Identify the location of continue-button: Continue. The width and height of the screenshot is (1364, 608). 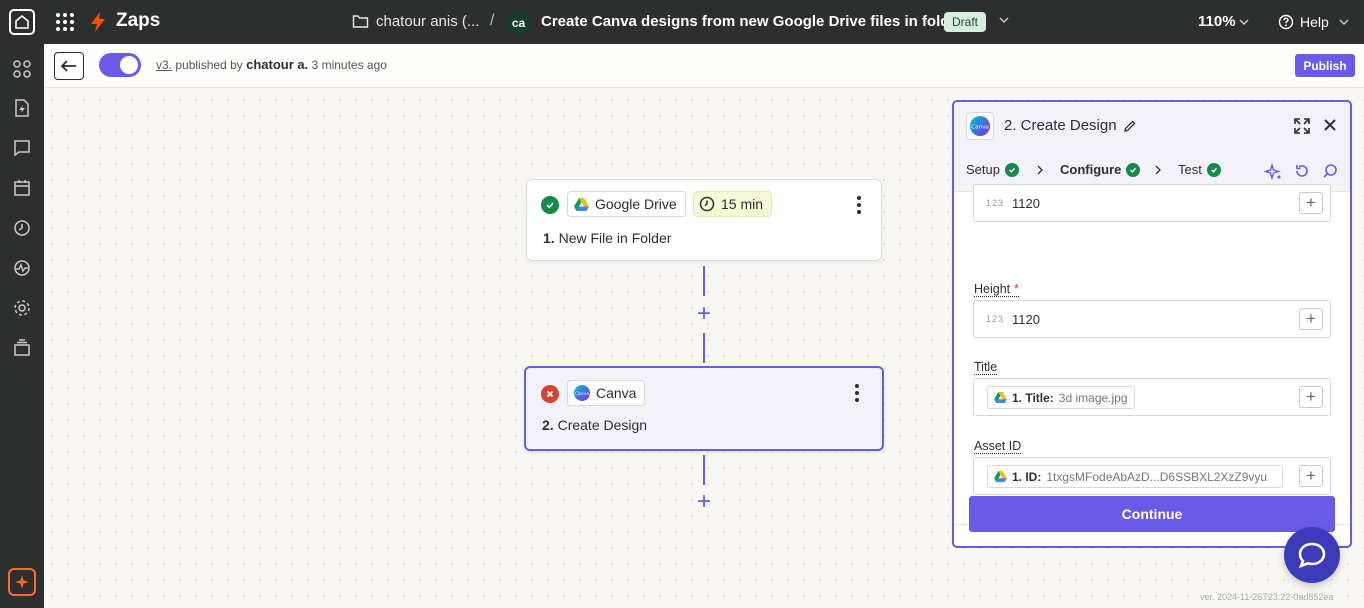
(1152, 514).